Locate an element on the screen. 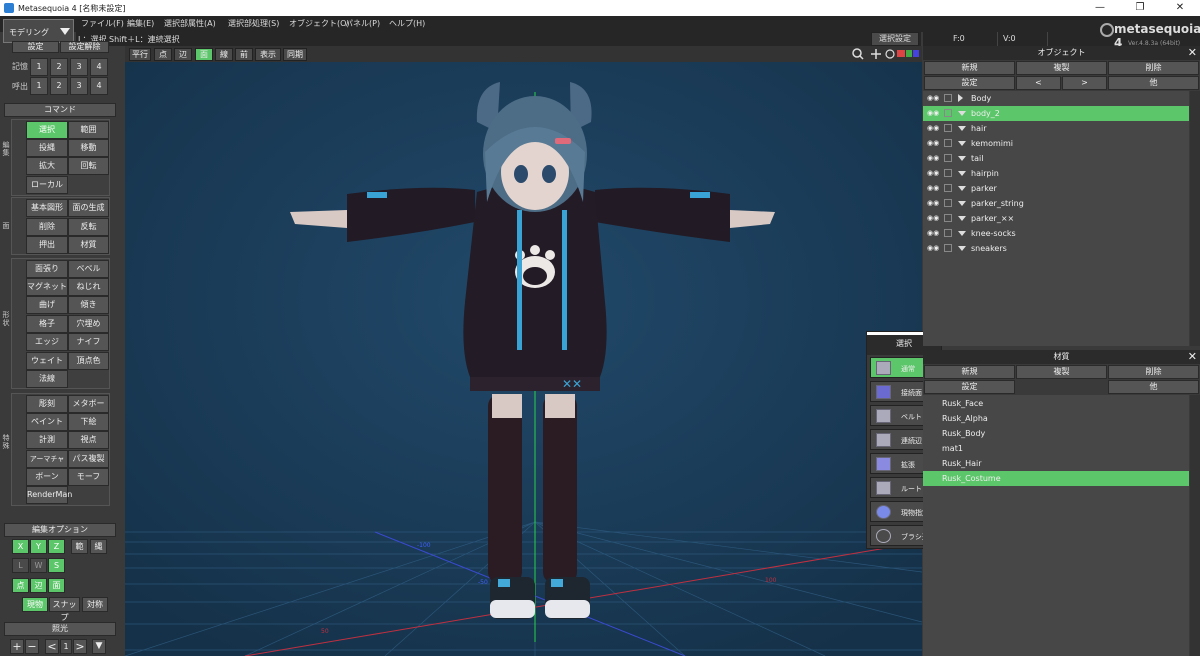  cmd-edge: エッジ is located at coordinates (47, 342).